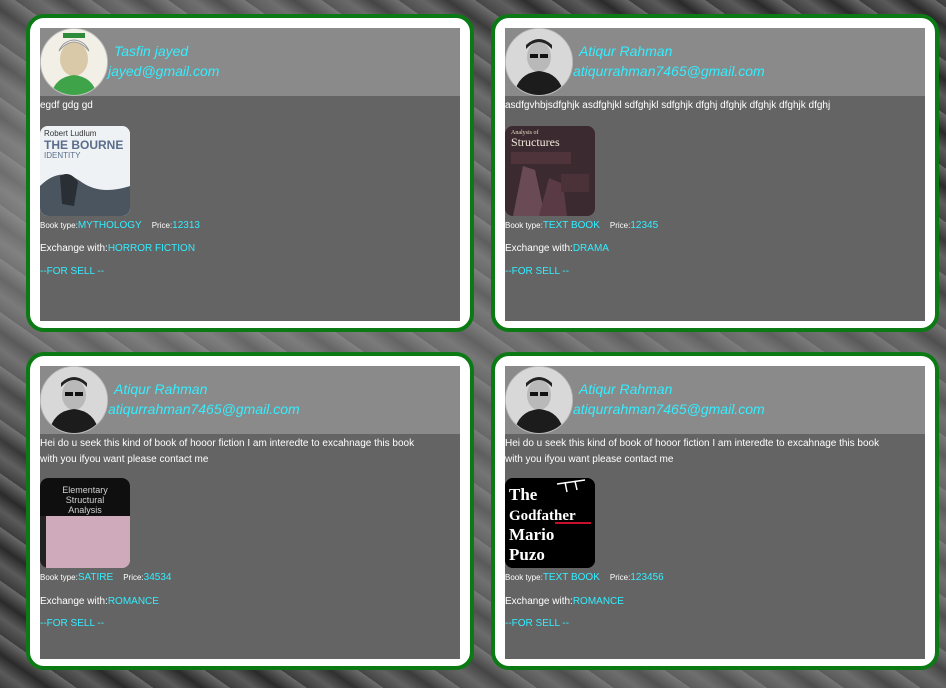  I want to click on book-cover-image: Elementary Structural Analysis, so click(85, 523).